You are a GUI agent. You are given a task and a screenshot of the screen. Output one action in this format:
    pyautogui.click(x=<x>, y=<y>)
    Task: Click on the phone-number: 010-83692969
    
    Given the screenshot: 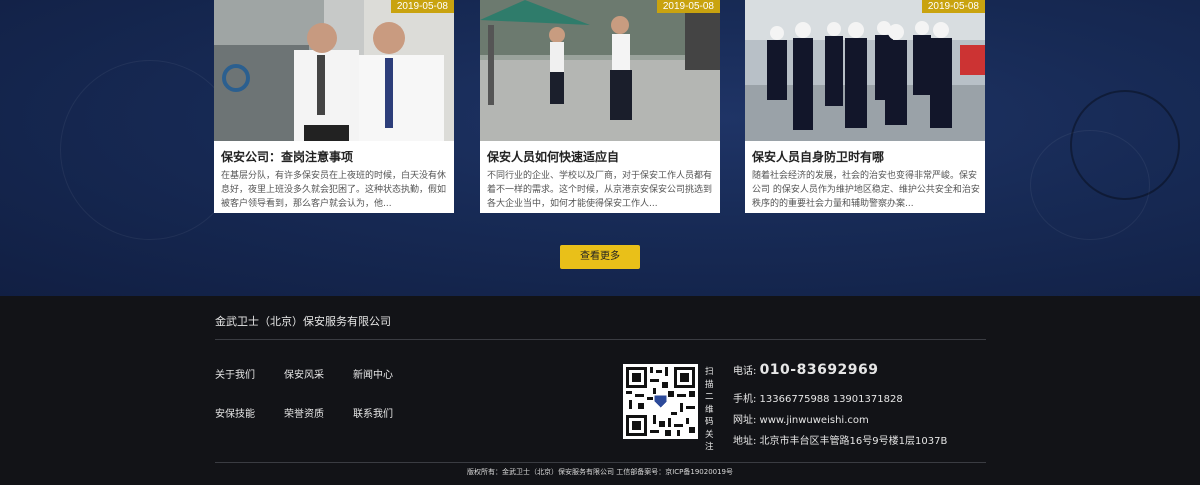 What is the action you would take?
    pyautogui.click(x=819, y=370)
    